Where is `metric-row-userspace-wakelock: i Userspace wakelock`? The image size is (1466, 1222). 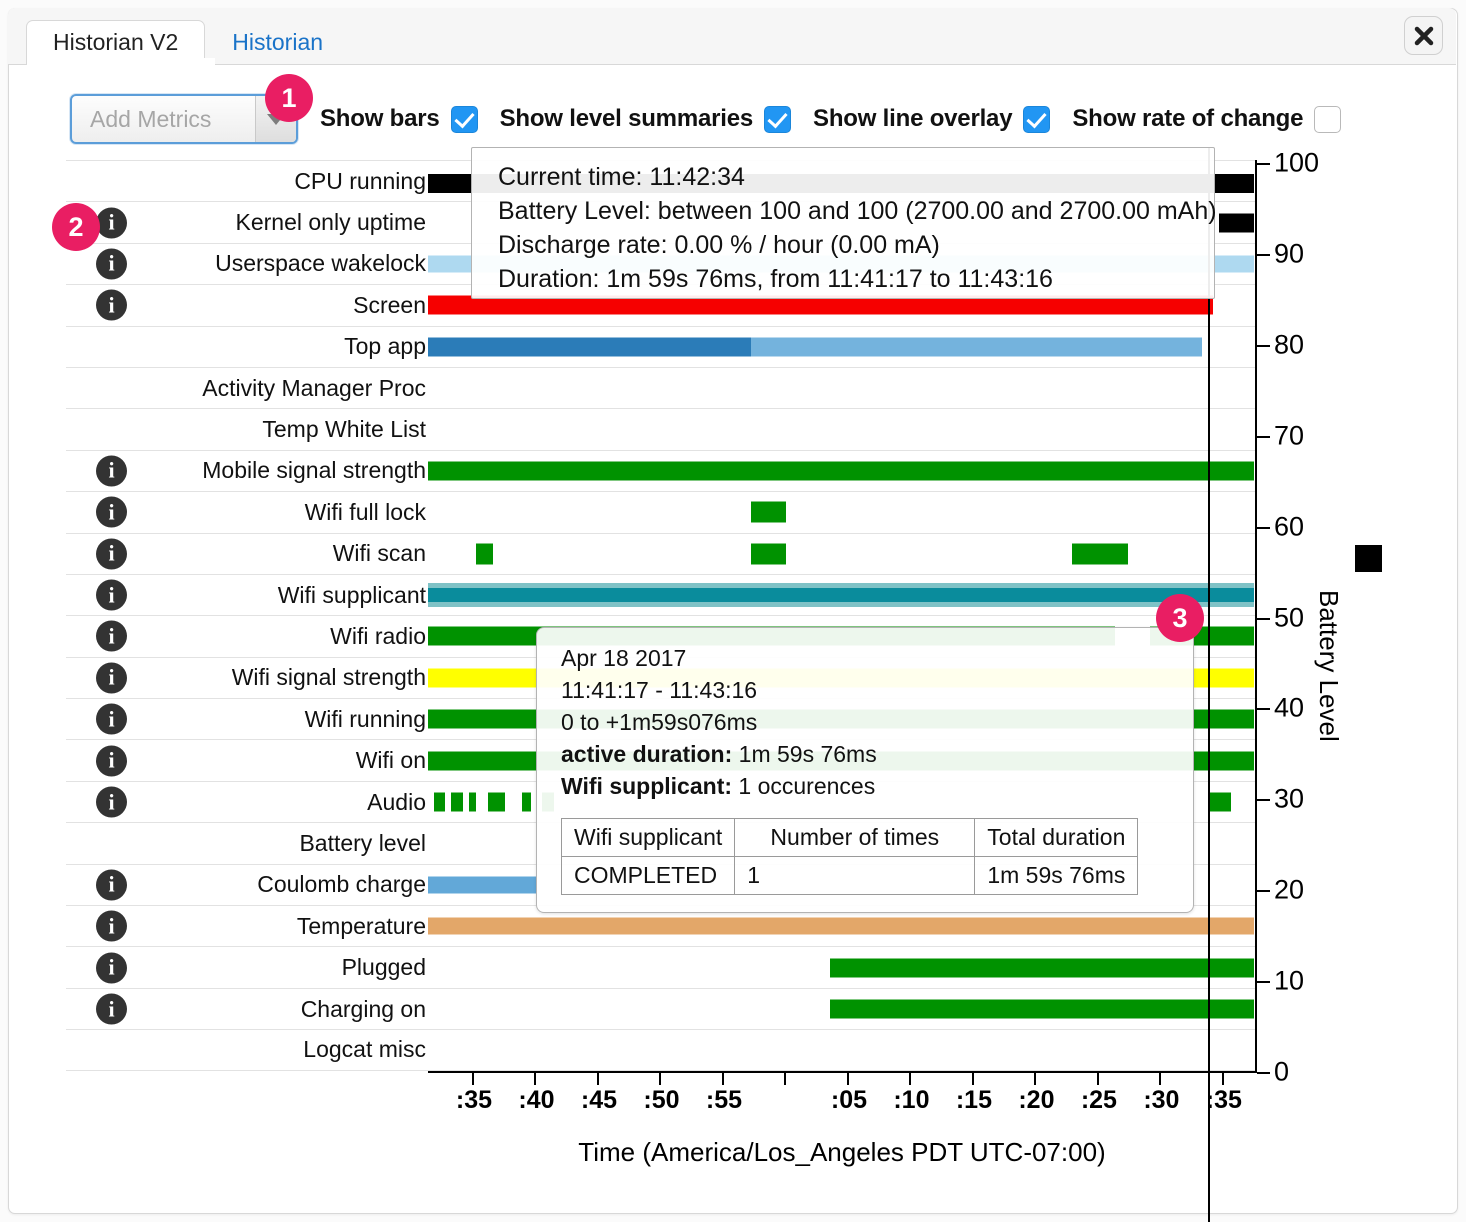
metric-row-userspace-wakelock: i Userspace wakelock is located at coordinates (247, 263).